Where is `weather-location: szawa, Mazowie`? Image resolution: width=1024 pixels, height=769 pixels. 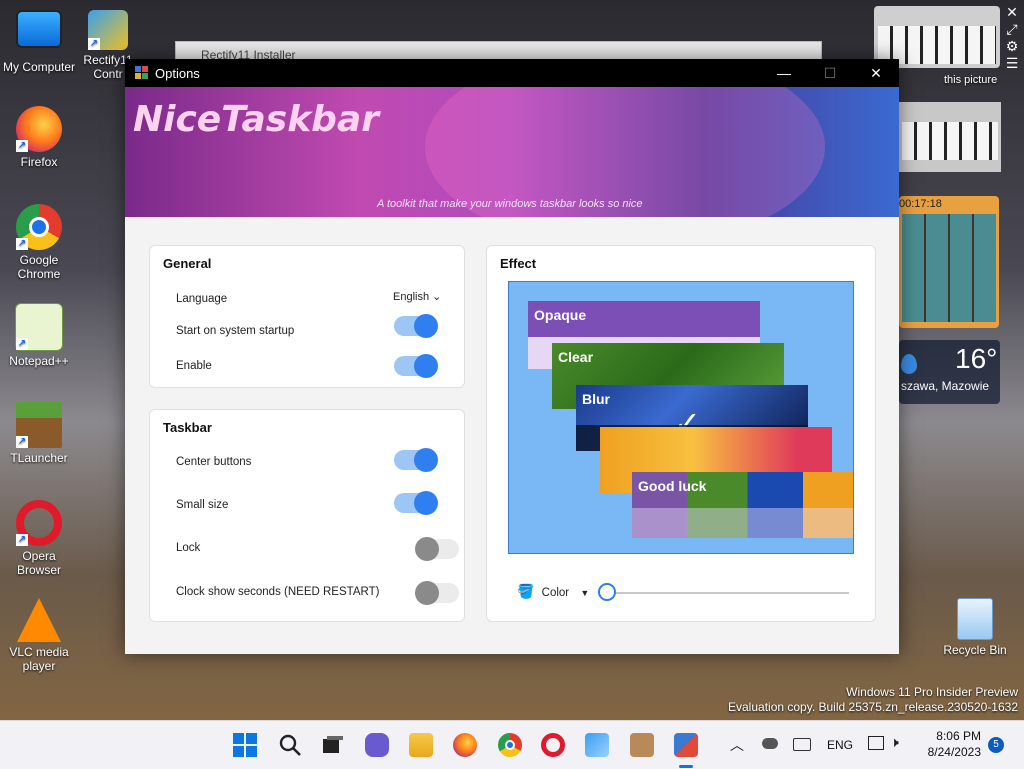 weather-location: szawa, Mazowie is located at coordinates (945, 386).